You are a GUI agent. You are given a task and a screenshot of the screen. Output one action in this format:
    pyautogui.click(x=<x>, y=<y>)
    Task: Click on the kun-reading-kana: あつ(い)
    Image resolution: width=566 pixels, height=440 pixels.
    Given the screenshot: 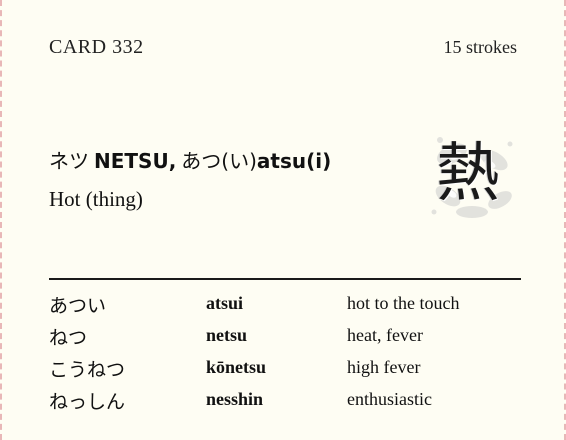 What is the action you would take?
    pyautogui.click(x=219, y=161)
    